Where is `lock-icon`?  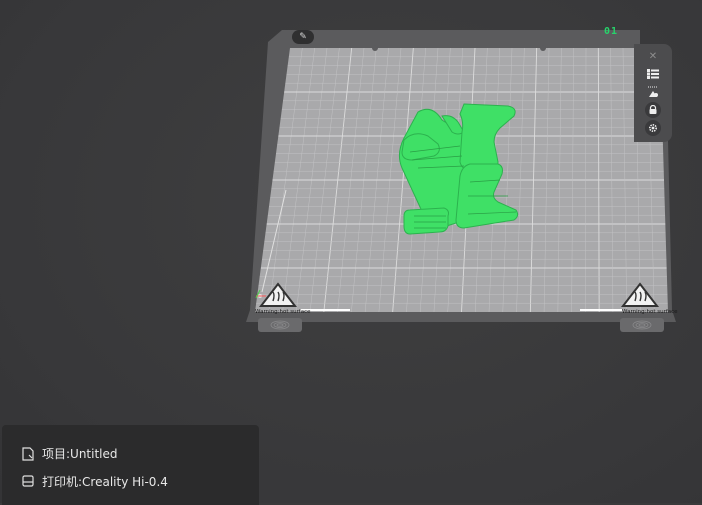 lock-icon is located at coordinates (653, 109).